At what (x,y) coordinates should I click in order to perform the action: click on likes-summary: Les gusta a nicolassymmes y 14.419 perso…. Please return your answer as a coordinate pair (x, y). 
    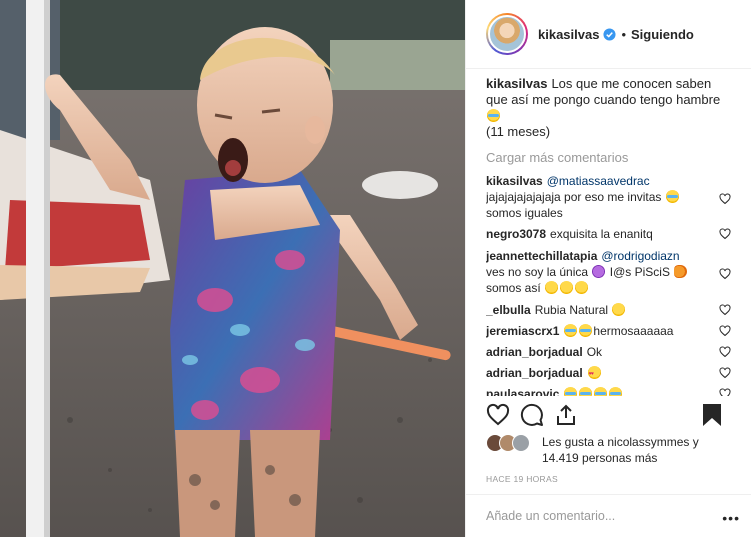
    Looking at the image, I should click on (611, 450).